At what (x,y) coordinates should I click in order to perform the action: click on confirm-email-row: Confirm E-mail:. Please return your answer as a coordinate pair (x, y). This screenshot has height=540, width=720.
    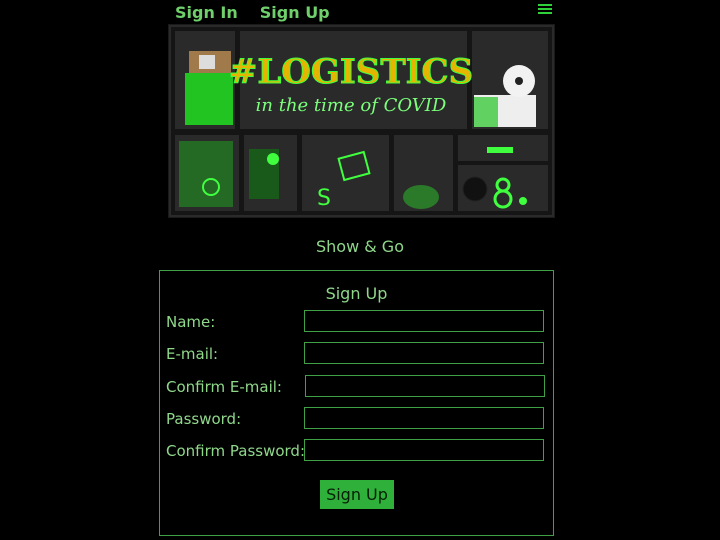
    Looking at the image, I should click on (356, 387).